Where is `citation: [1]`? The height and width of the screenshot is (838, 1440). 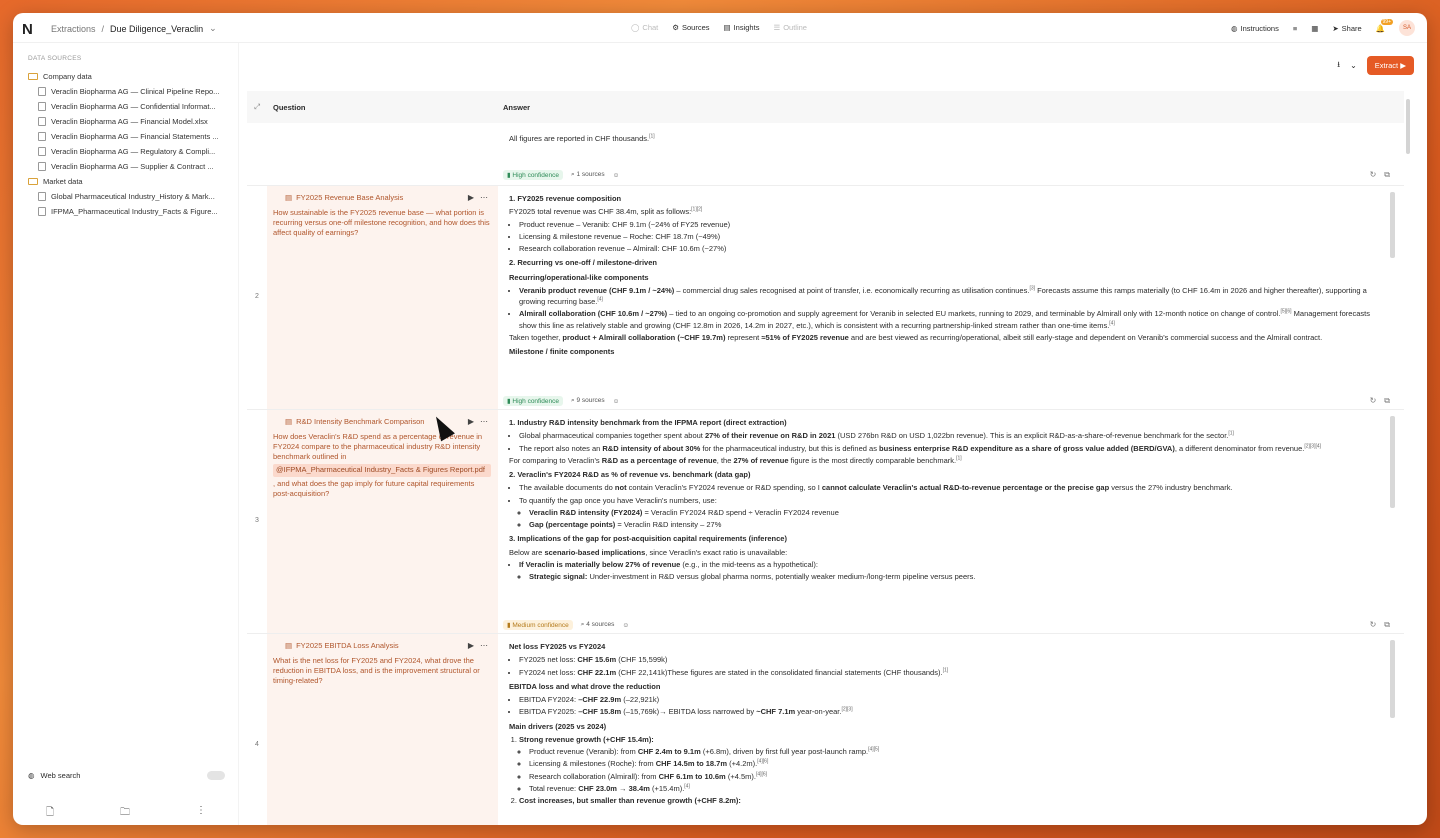
citation: [1] is located at coordinates (652, 137).